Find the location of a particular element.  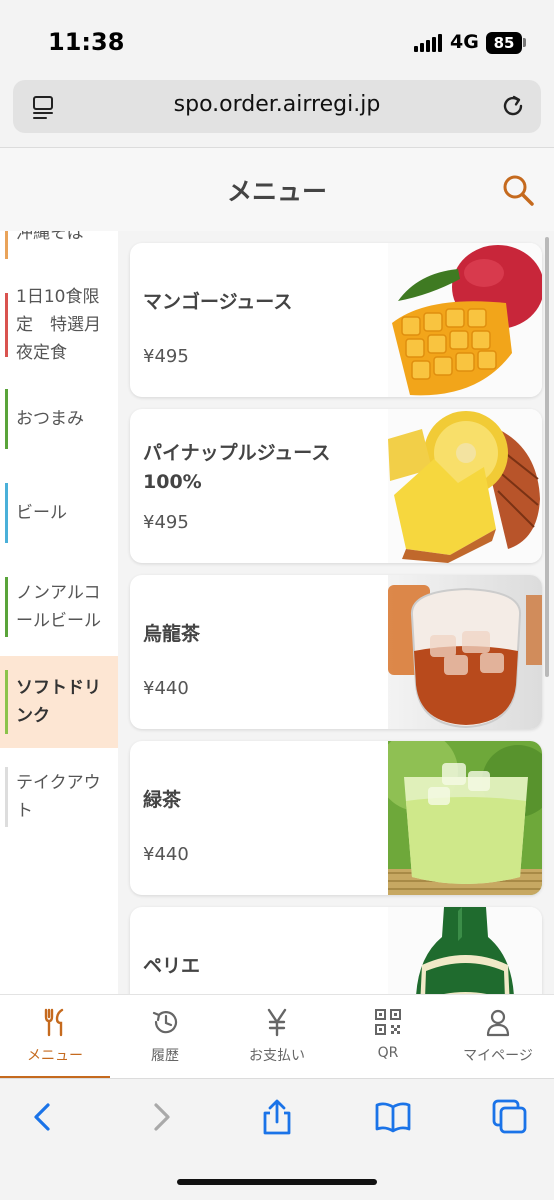

url-text: spo.order.airregi.jp is located at coordinates (277, 104).